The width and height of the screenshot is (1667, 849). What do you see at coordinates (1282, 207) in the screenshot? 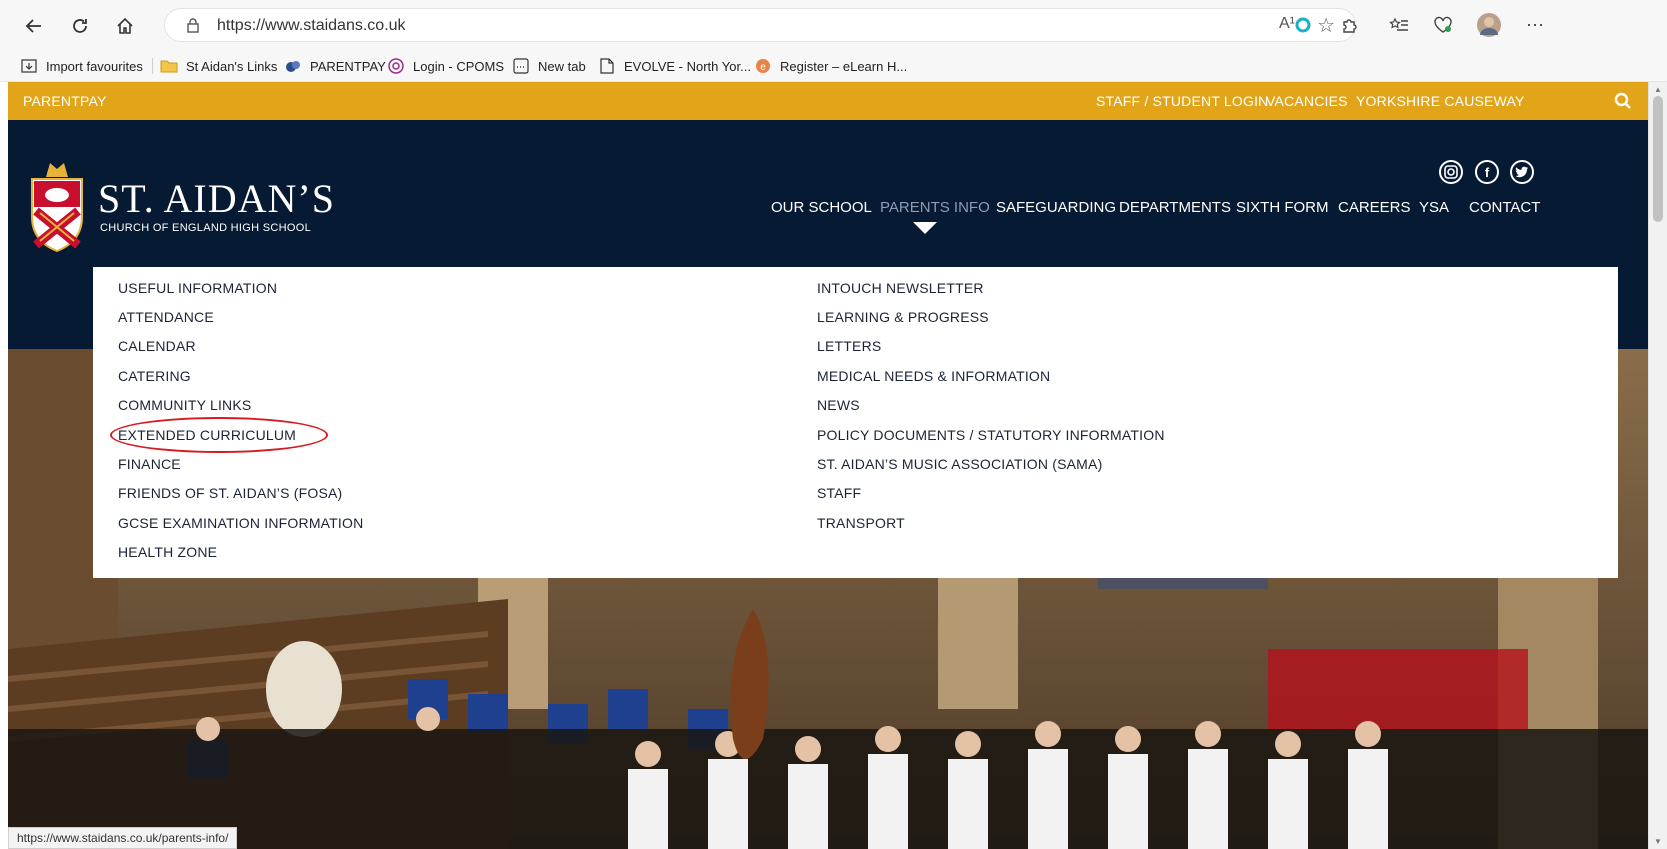
I see `nav-sixth-form: SIXTH FORM` at bounding box center [1282, 207].